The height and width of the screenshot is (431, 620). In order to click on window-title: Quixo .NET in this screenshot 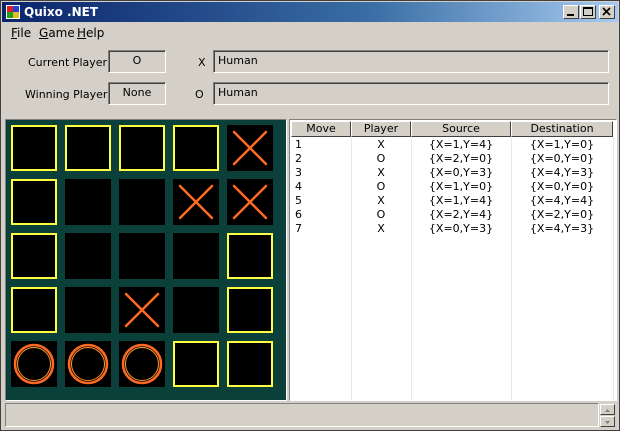, I will do `click(61, 12)`.